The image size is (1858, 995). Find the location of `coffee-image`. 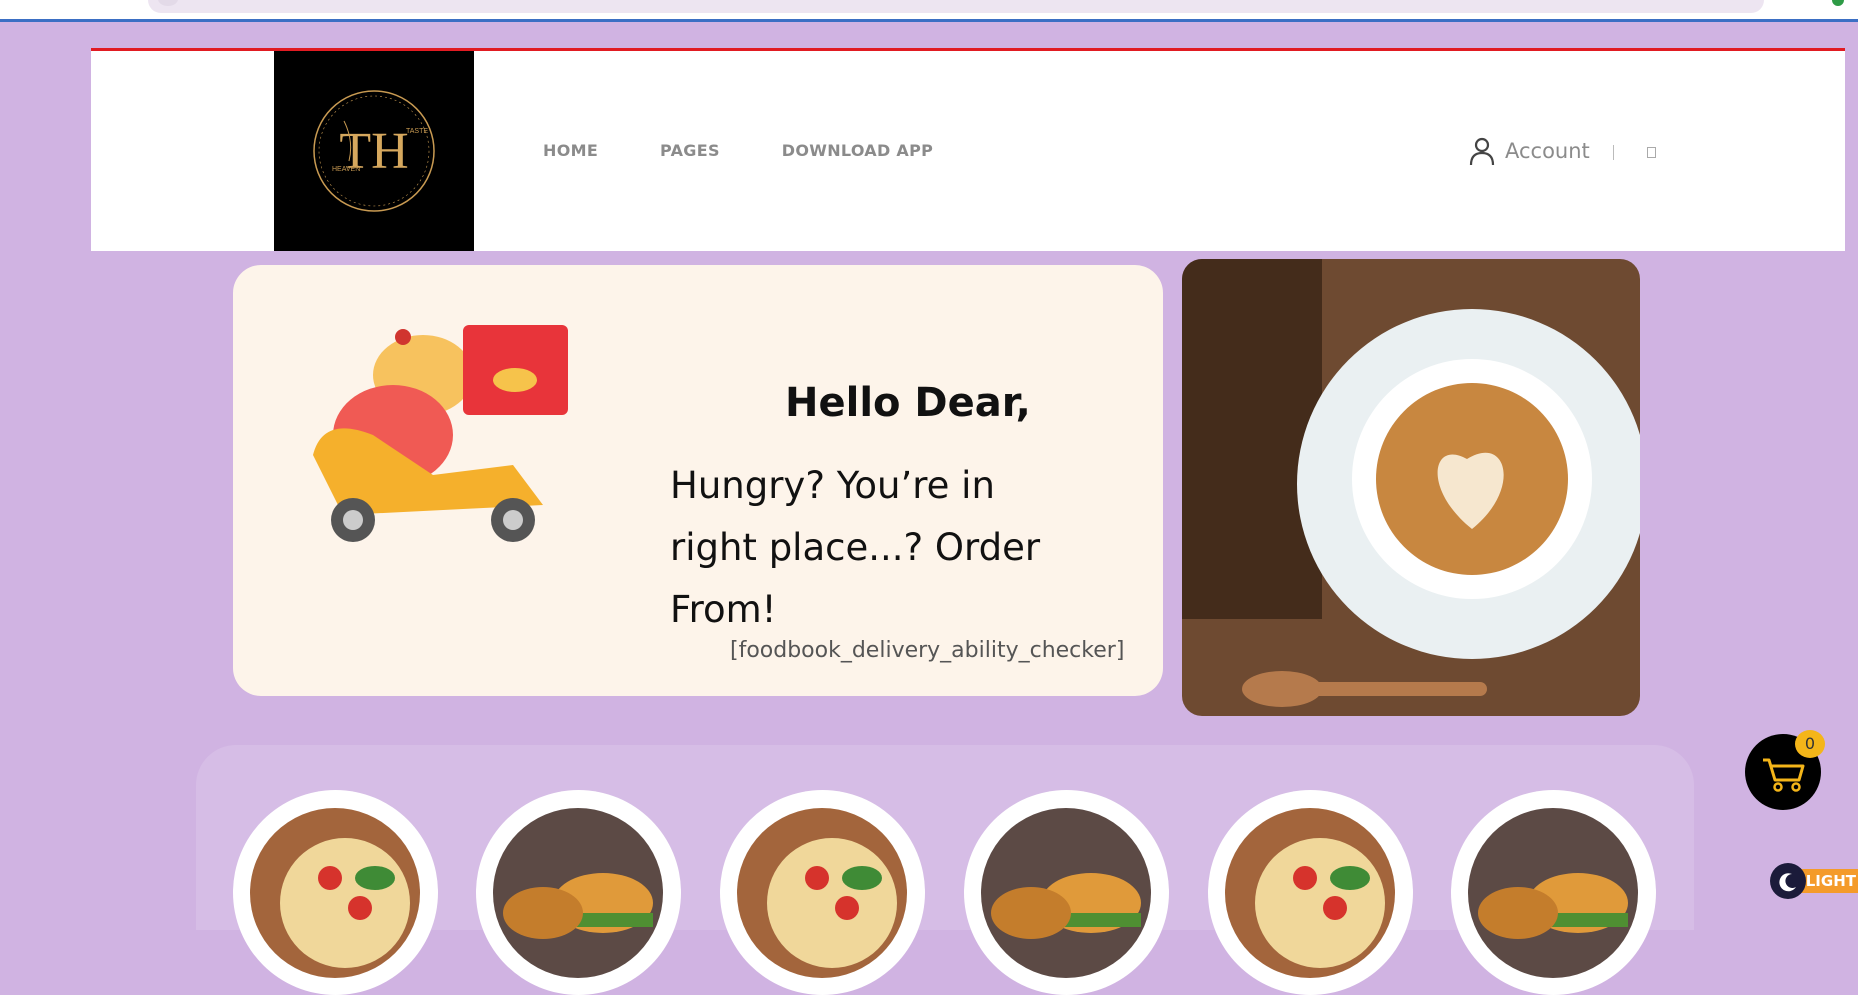

coffee-image is located at coordinates (1411, 487).